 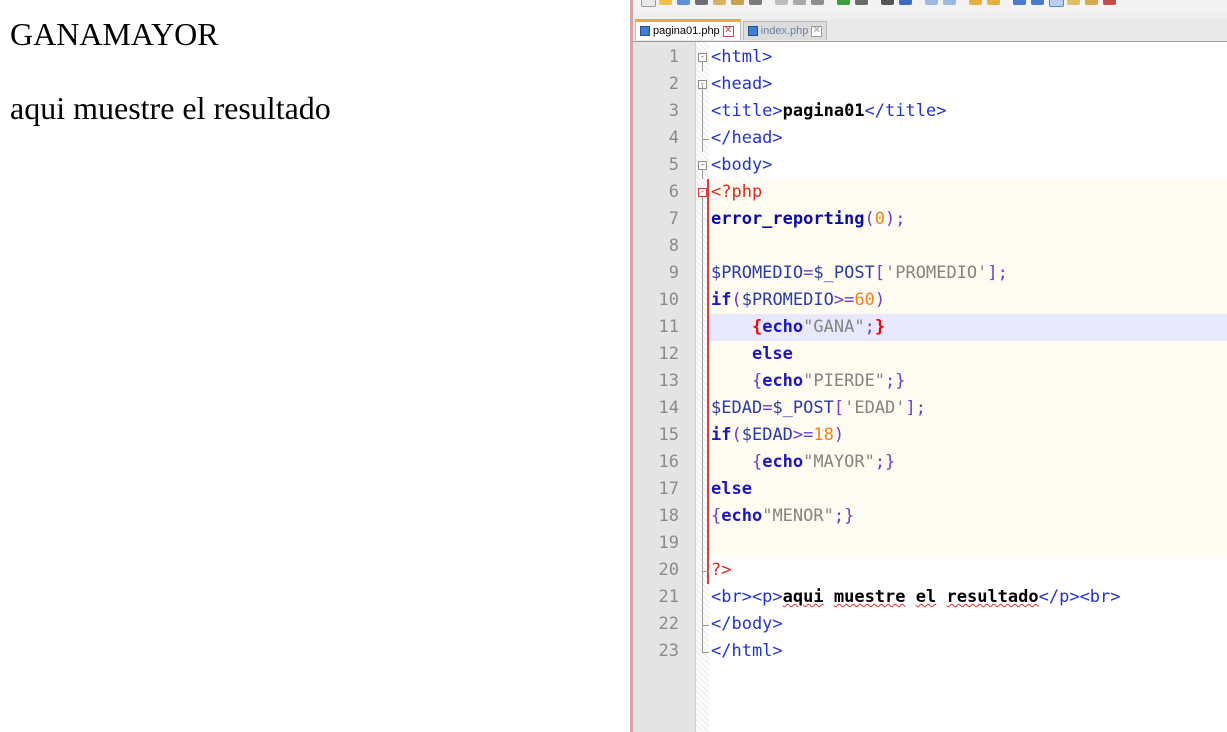 What do you see at coordinates (875, 408) in the screenshot?
I see `code-token: 'EDAD'` at bounding box center [875, 408].